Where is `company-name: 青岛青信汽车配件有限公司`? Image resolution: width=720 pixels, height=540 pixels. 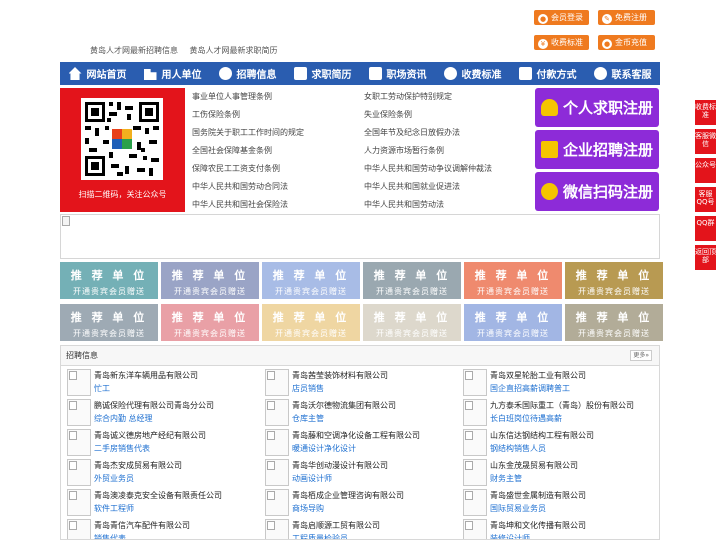
company-name: 青岛青信汽车配件有限公司 is located at coordinates (142, 525).